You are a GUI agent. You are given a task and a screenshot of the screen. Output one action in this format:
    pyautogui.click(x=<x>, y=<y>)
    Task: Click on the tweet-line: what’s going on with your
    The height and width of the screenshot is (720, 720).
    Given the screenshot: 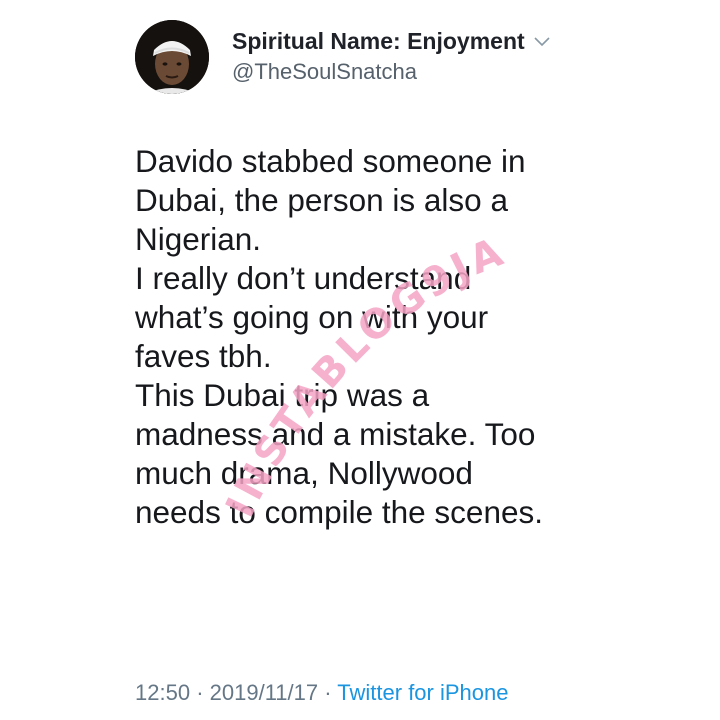 What is the action you would take?
    pyautogui.click(x=312, y=317)
    